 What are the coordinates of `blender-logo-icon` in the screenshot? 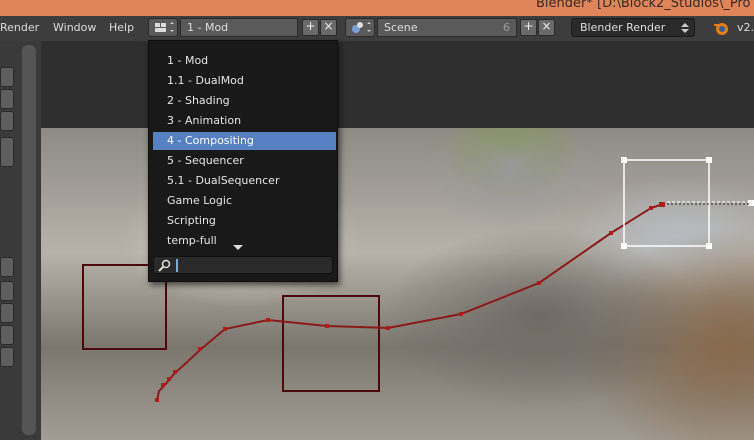 It's located at (721, 29).